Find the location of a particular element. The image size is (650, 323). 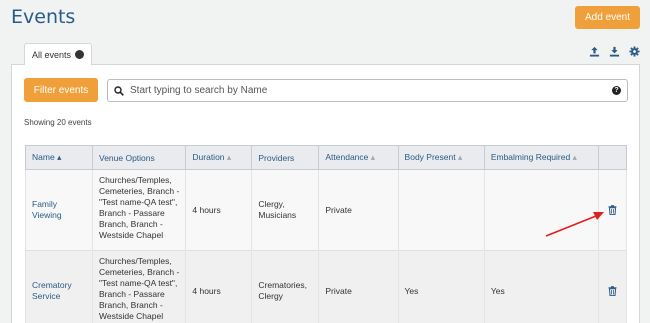

download-icon is located at coordinates (614, 51).